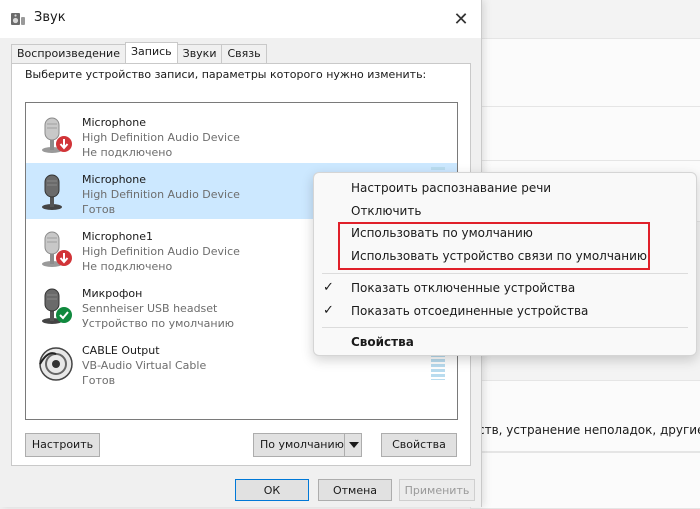  I want to click on device-name: CABLE Output, so click(121, 350).